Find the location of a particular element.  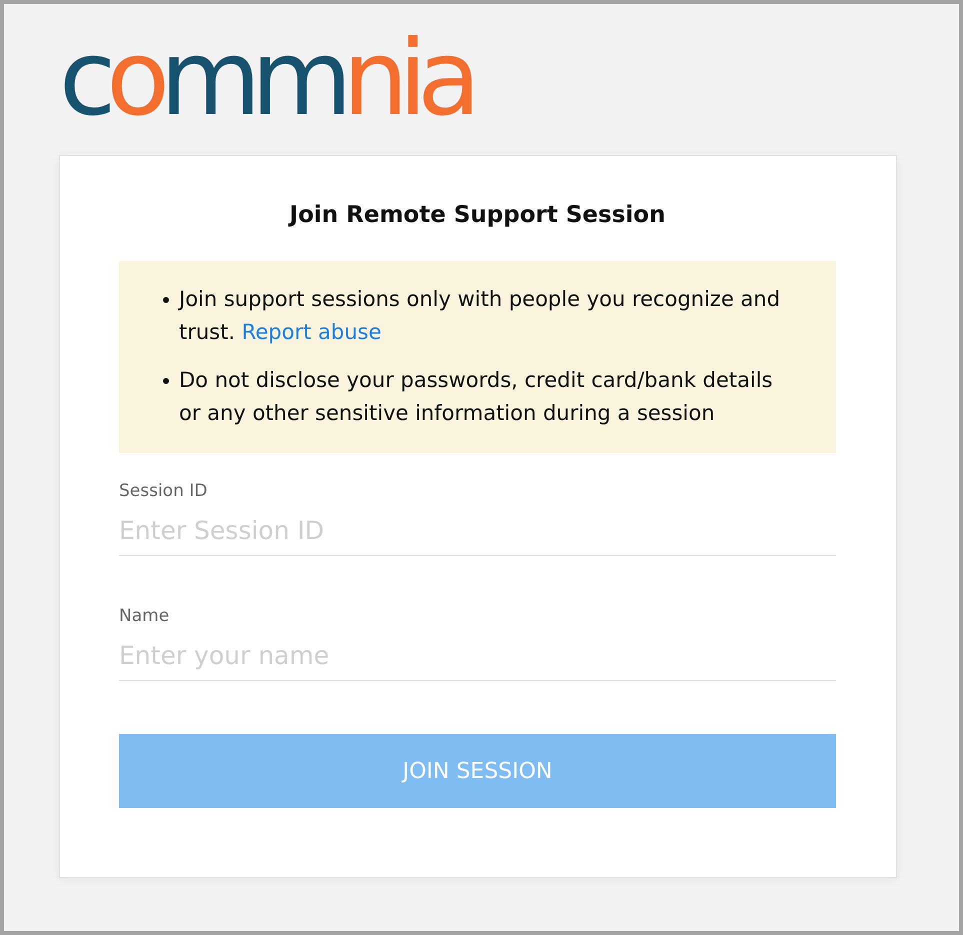

notice-text: Do not disclose your passwords, credit card/bank details or any other sensitive information during a session is located at coordinates (476, 397).